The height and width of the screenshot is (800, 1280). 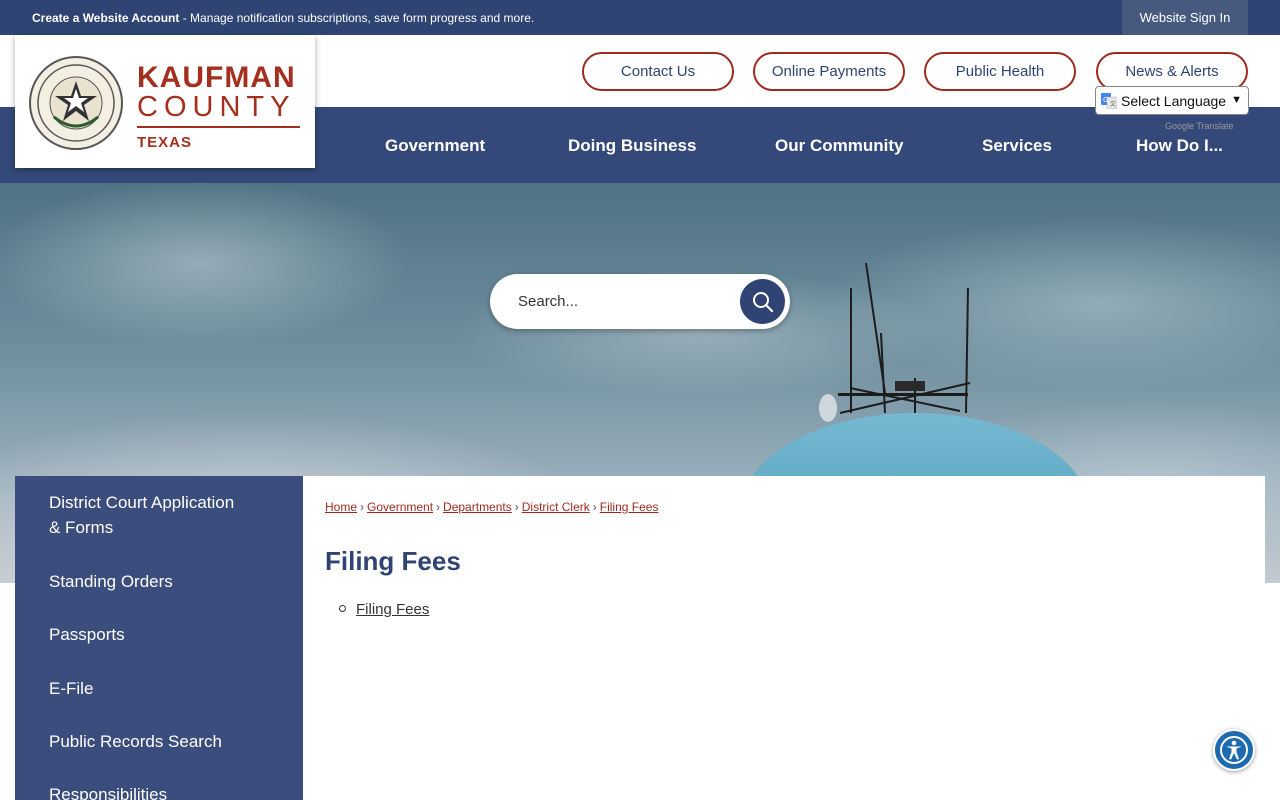 What do you see at coordinates (216, 77) in the screenshot?
I see `logo-title: KAUFMAN` at bounding box center [216, 77].